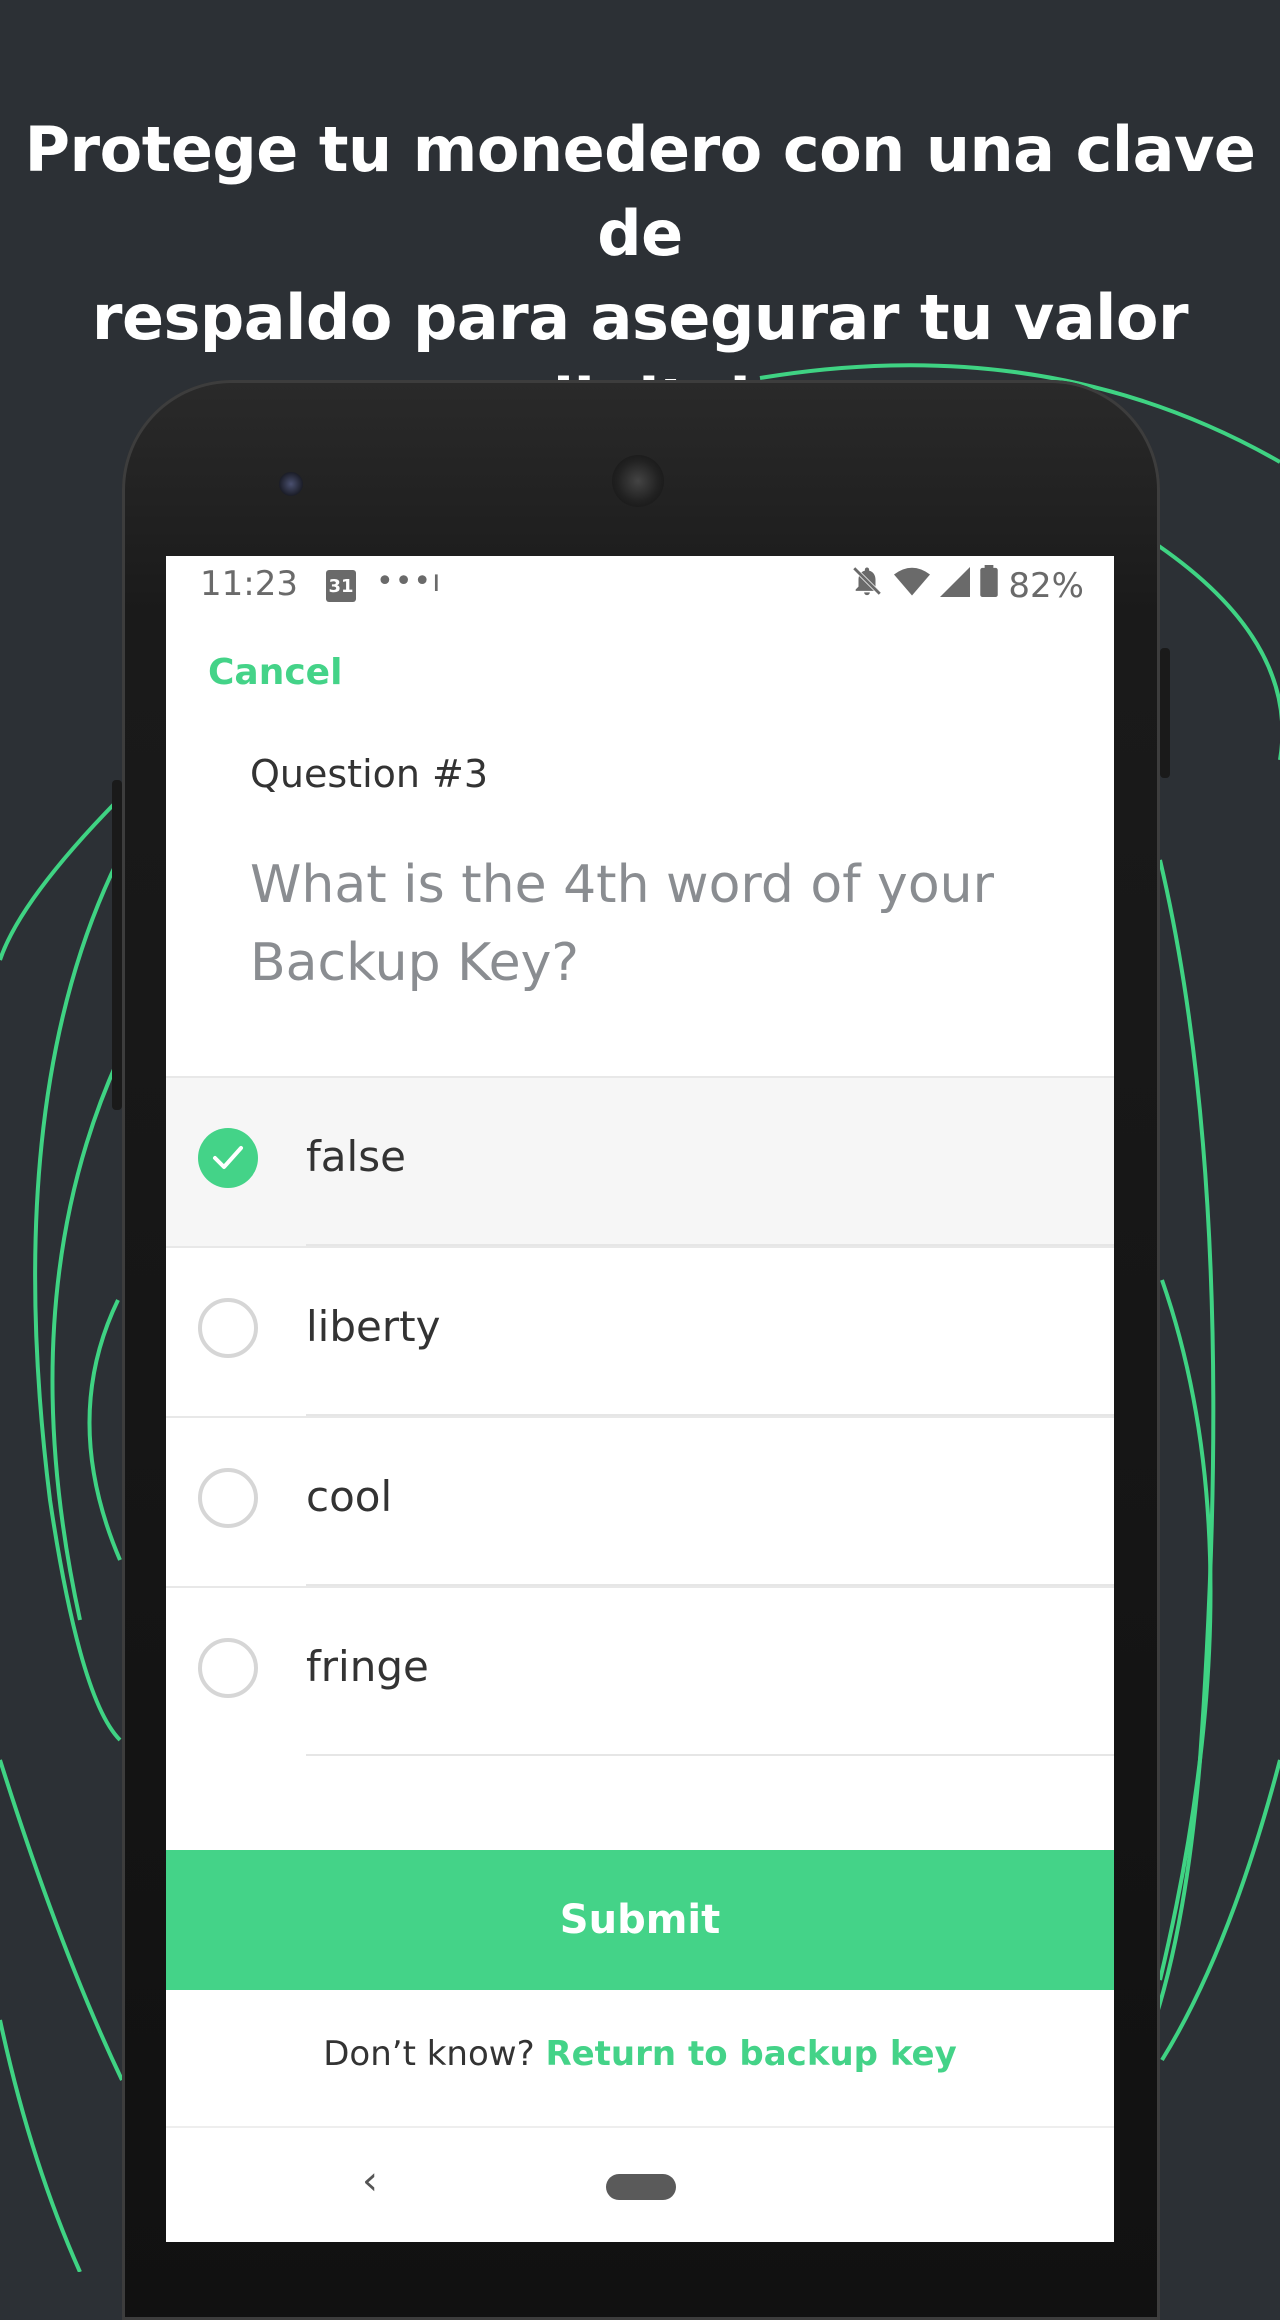  I want to click on option-label: cool, so click(349, 1496).